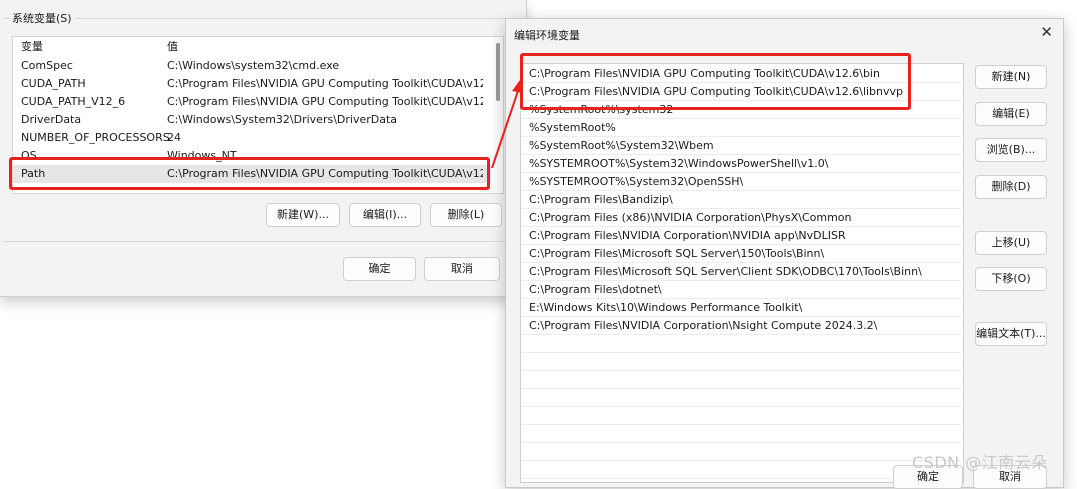 The image size is (1077, 489). I want to click on ok-button: 确定, so click(379, 269).